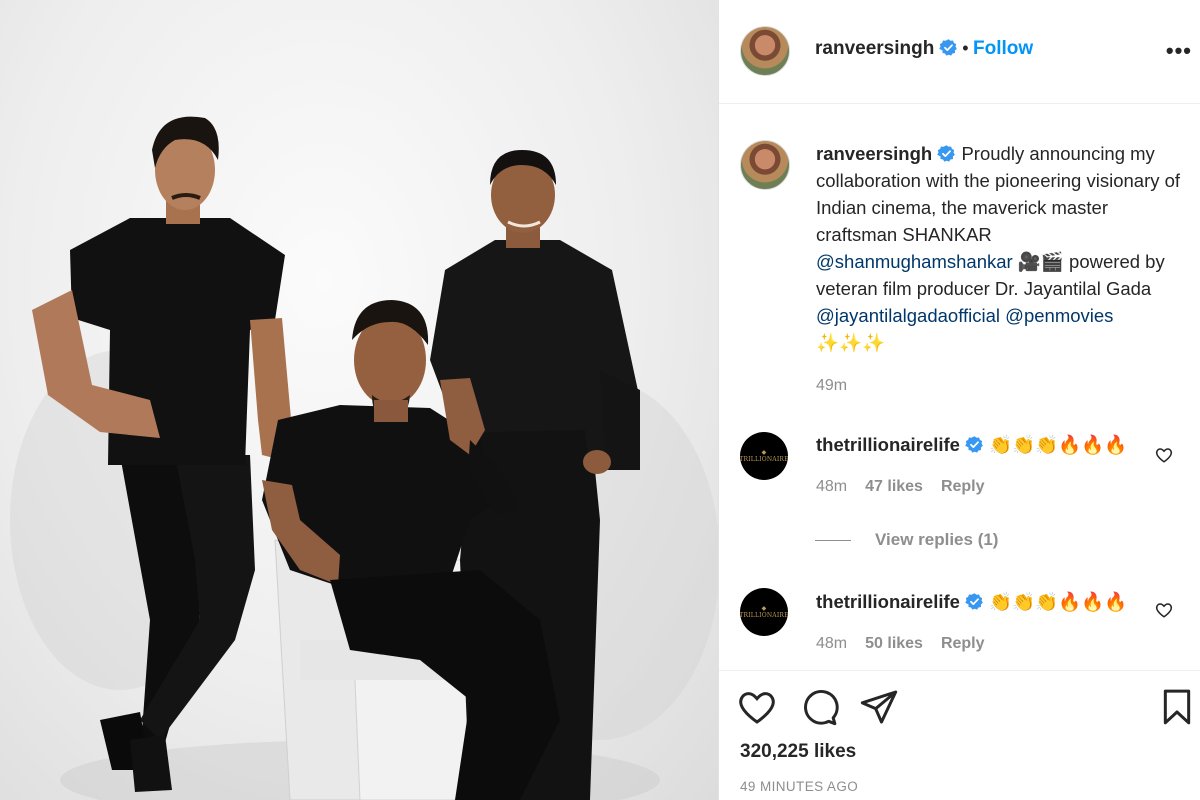  I want to click on more-options-icon: •••, so click(1179, 51).